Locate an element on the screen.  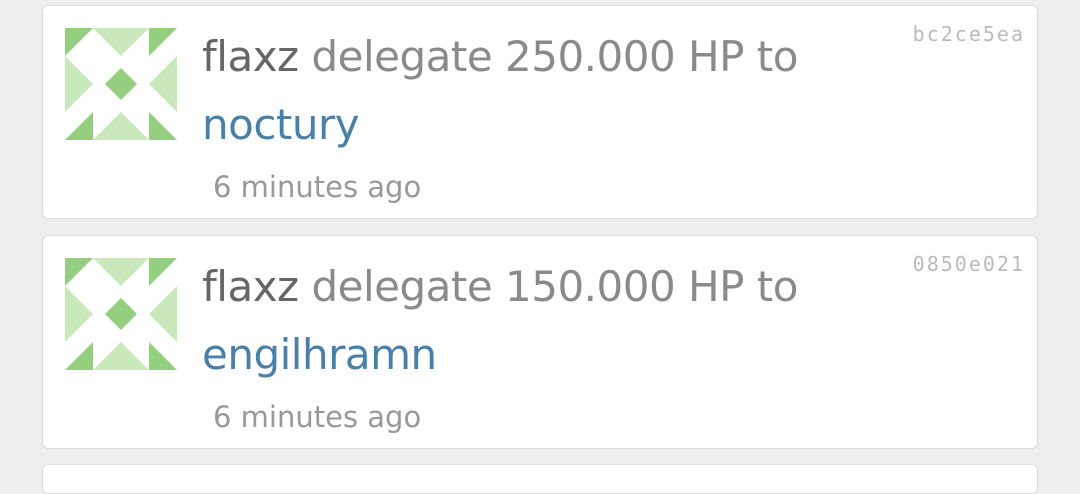
notification-text: flaxz delegate 250.000 HP to is located at coordinates (500, 56).